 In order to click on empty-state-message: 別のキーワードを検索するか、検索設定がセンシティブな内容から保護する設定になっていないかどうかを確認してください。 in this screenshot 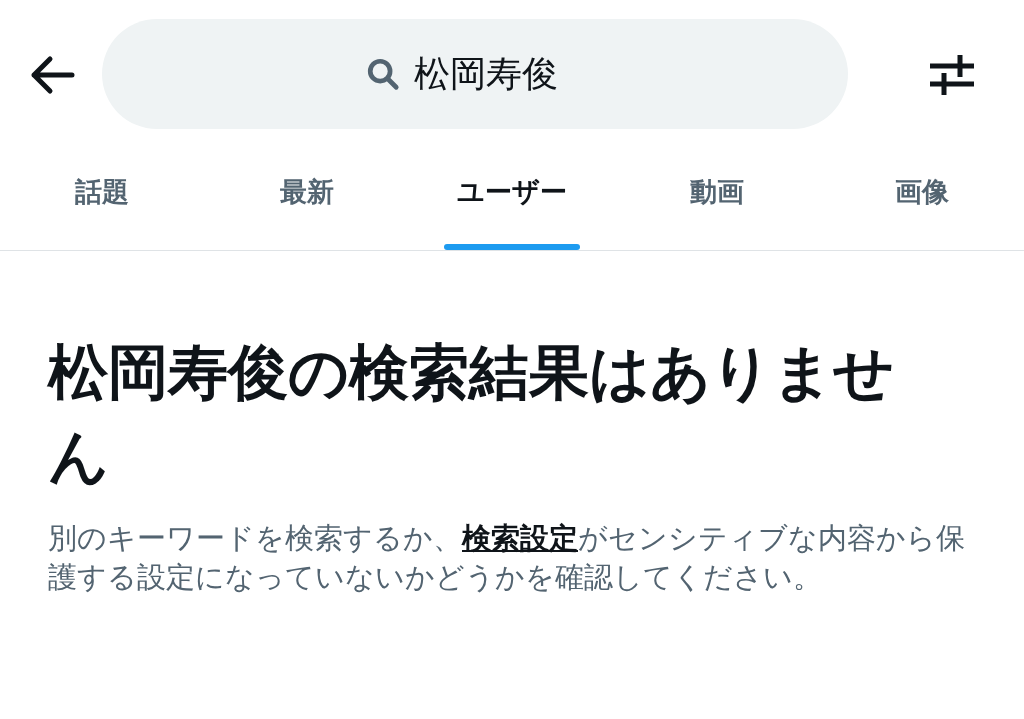, I will do `click(507, 558)`.